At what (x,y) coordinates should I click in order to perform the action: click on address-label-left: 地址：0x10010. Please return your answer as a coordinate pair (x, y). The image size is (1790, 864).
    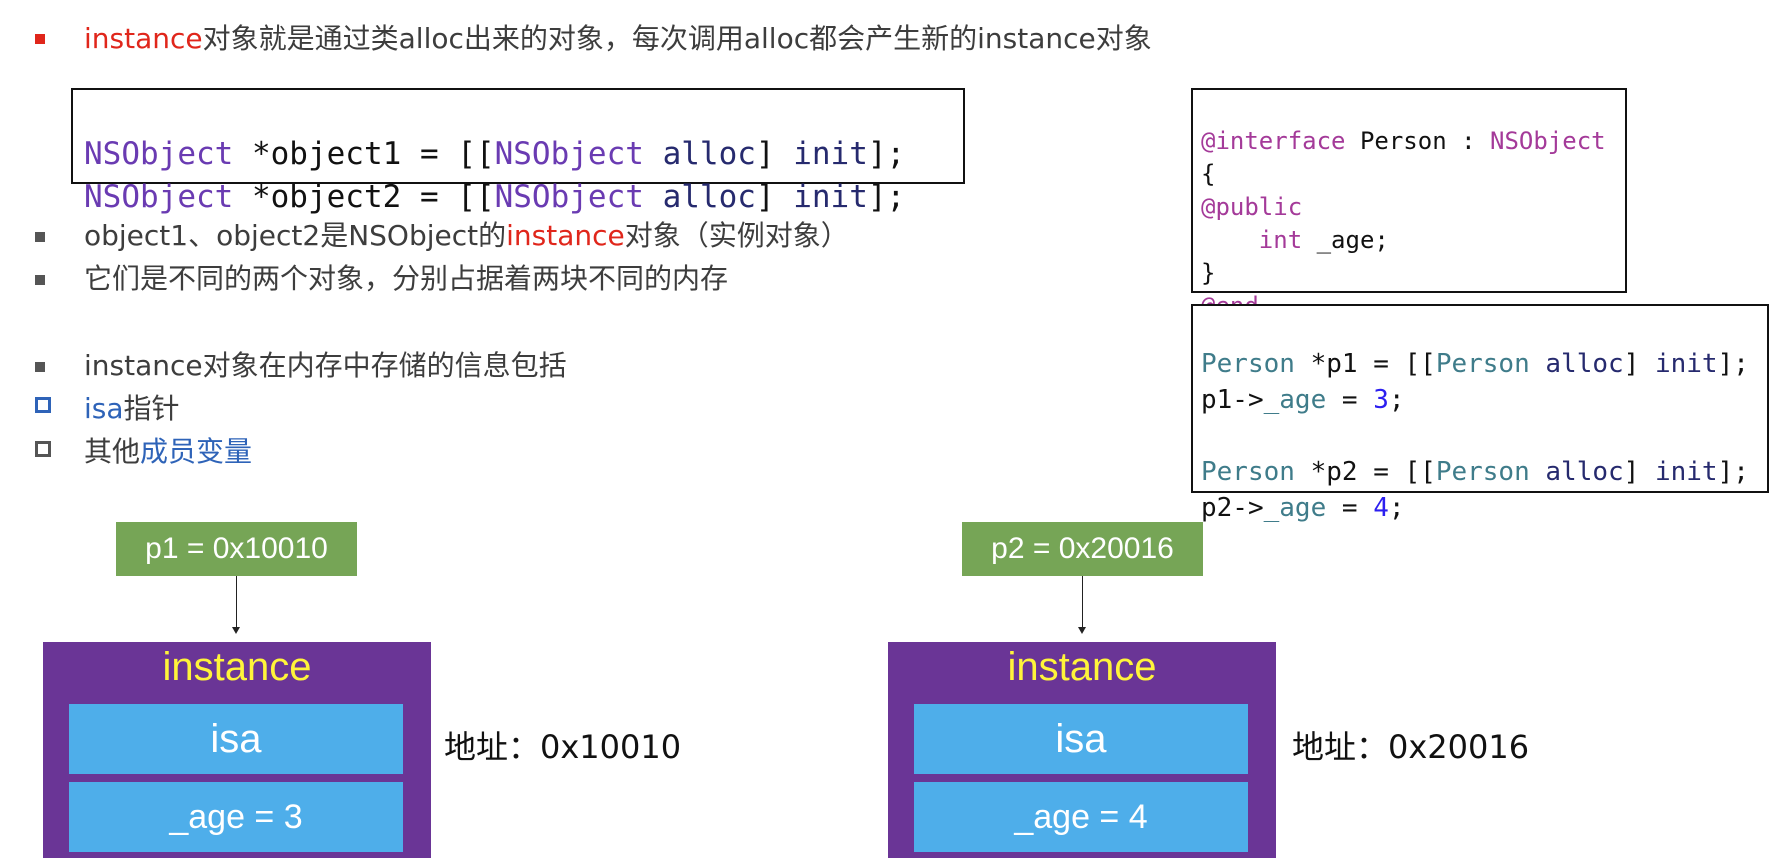
    Looking at the image, I should click on (563, 747).